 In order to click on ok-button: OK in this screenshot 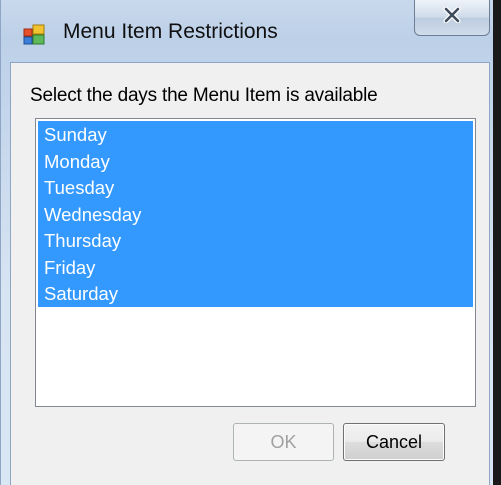, I will do `click(283, 442)`.